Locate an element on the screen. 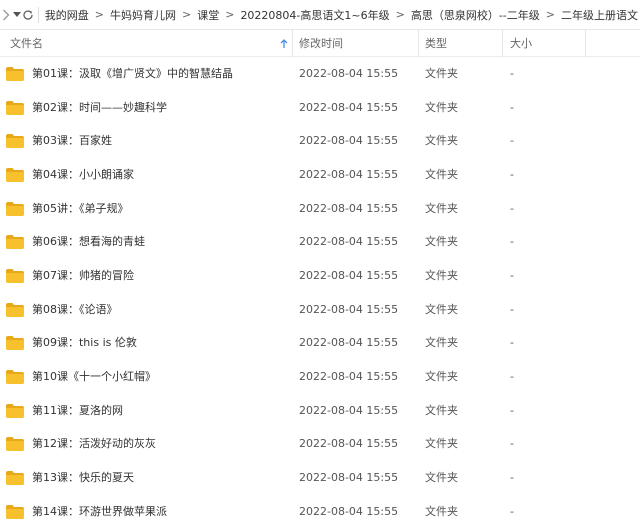  file-name: 第07课：帅猪的冒险 is located at coordinates (83, 276).